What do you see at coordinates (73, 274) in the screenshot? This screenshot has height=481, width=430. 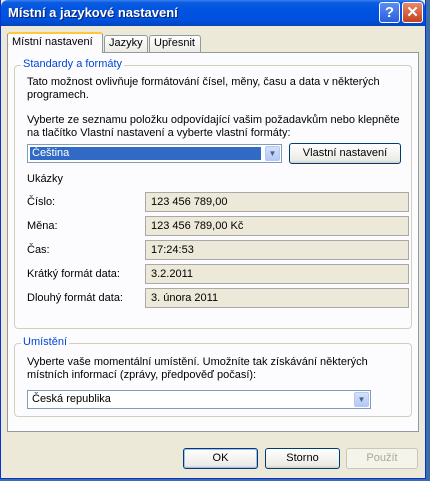 I see `sample-label-short-date: Krátký formát data:` at bounding box center [73, 274].